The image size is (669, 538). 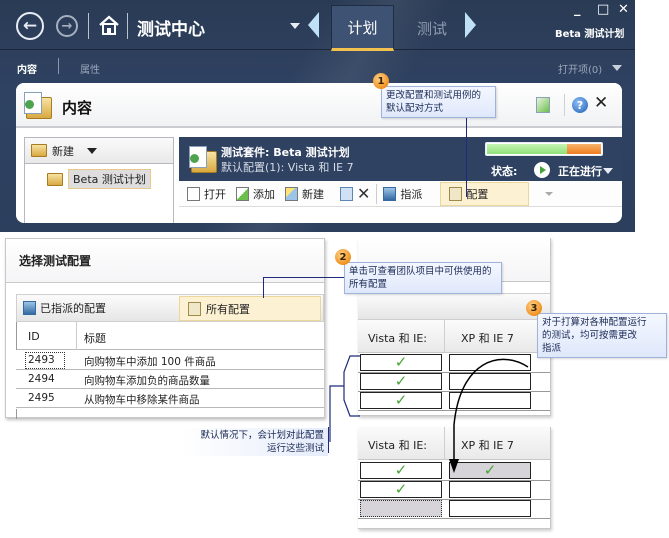 I want to click on maximize-button: □, so click(x=603, y=9).